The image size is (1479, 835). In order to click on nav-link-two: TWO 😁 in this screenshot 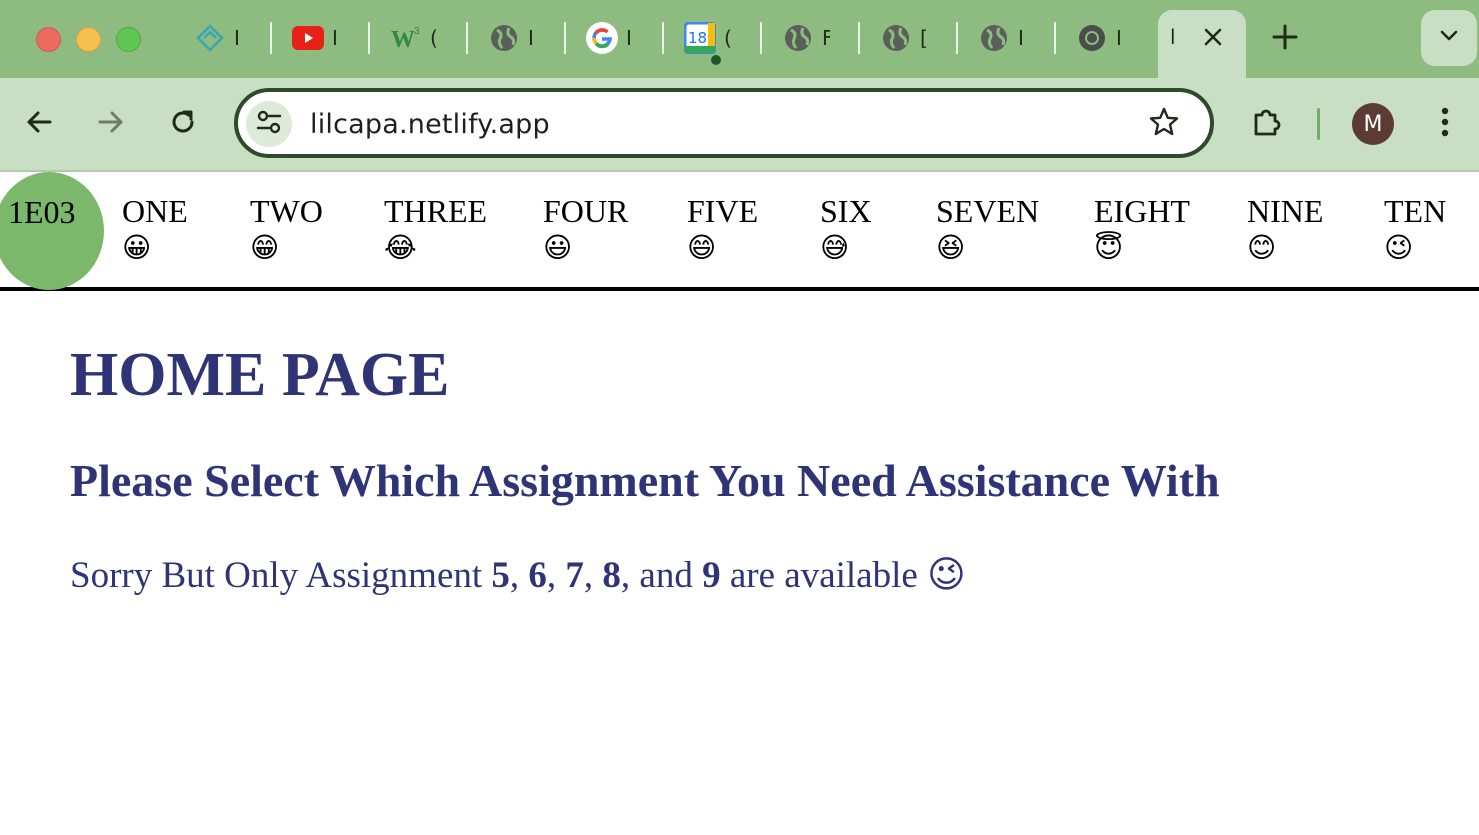, I will do `click(286, 231)`.